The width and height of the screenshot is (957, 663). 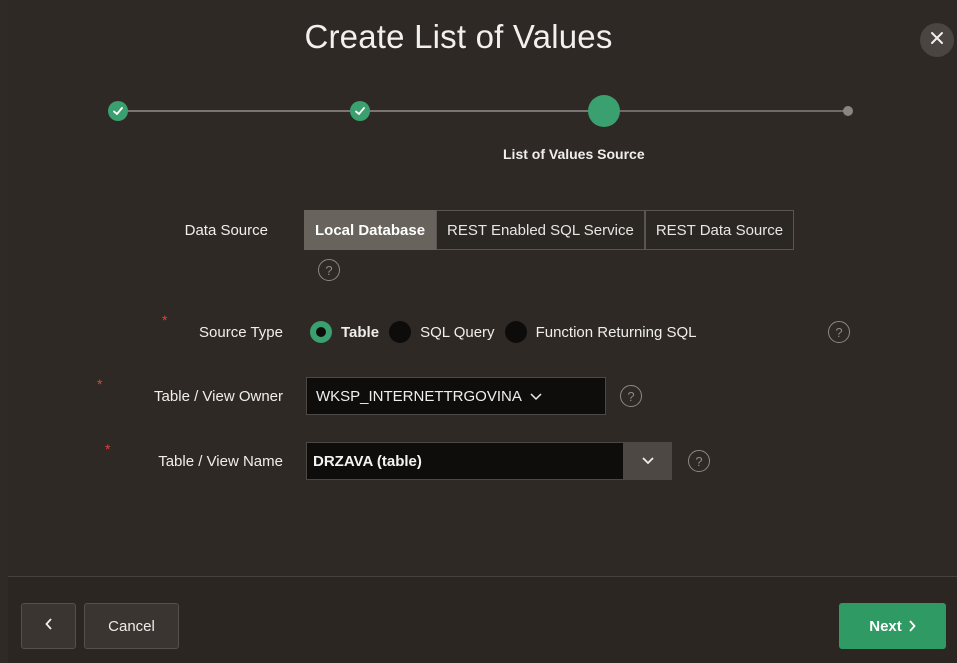 I want to click on source-type-table-label: Table, so click(x=360, y=332).